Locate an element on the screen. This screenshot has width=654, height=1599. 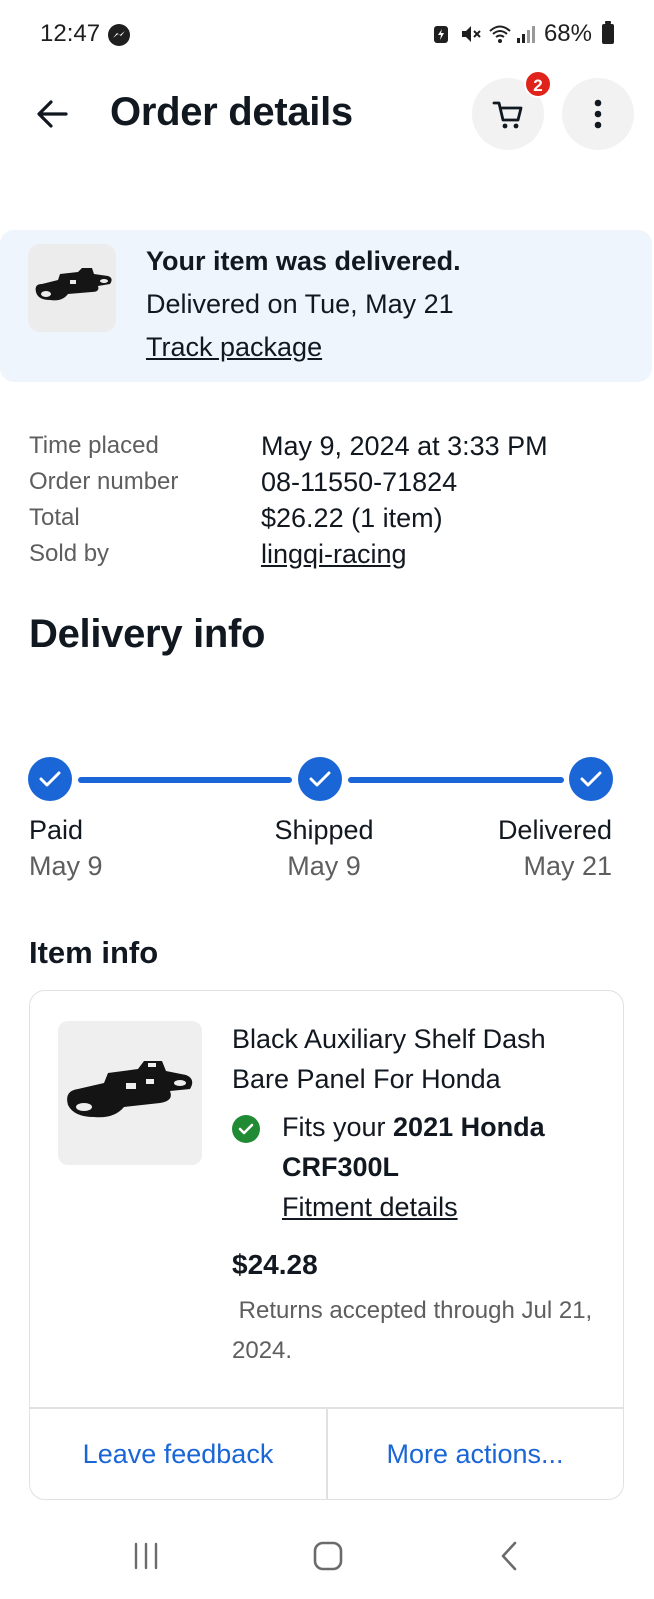
item-thumbnail is located at coordinates (72, 288).